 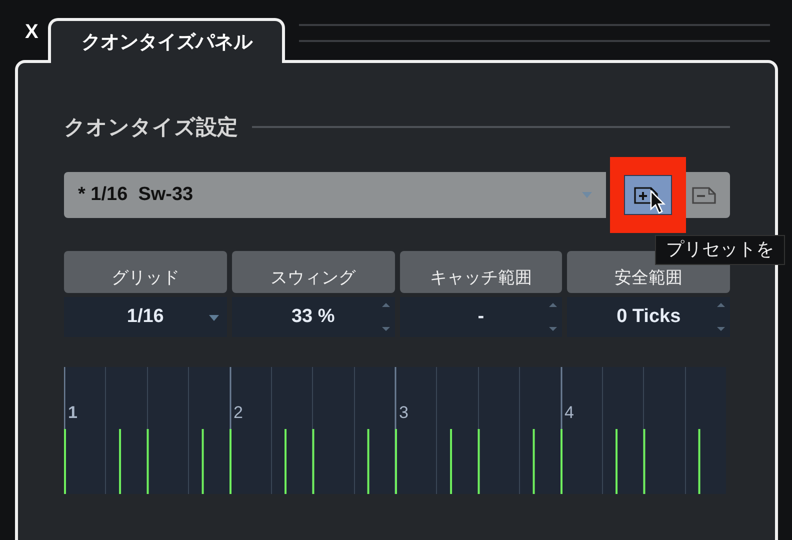 I want to click on parameter-label: キャッチ範囲, so click(x=481, y=272).